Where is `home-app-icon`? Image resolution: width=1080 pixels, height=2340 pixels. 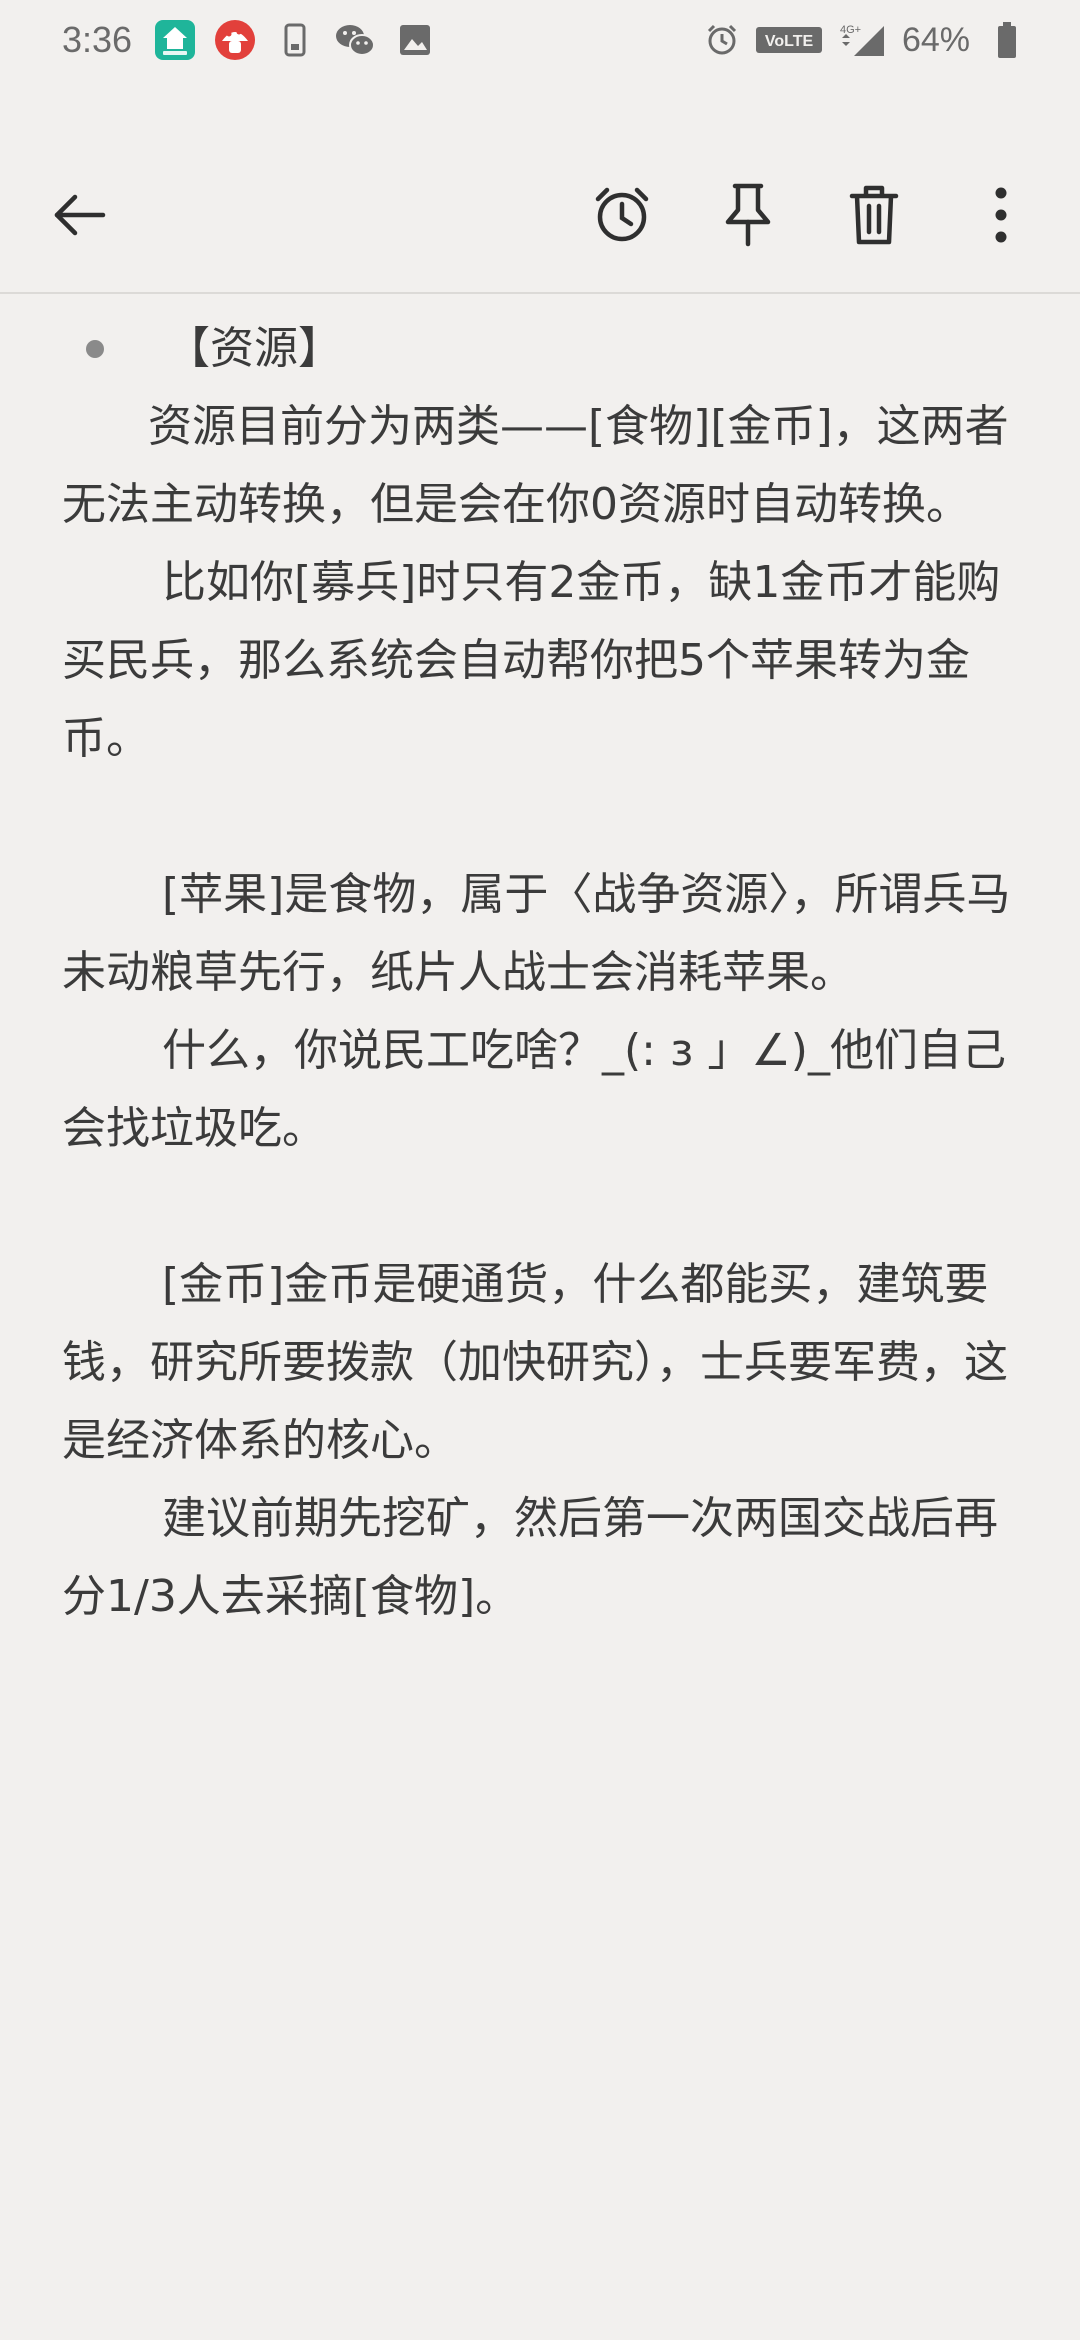 home-app-icon is located at coordinates (175, 40).